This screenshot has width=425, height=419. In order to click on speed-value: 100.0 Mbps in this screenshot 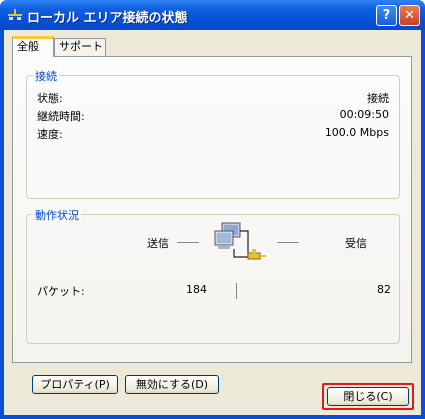, I will do `click(356, 132)`.